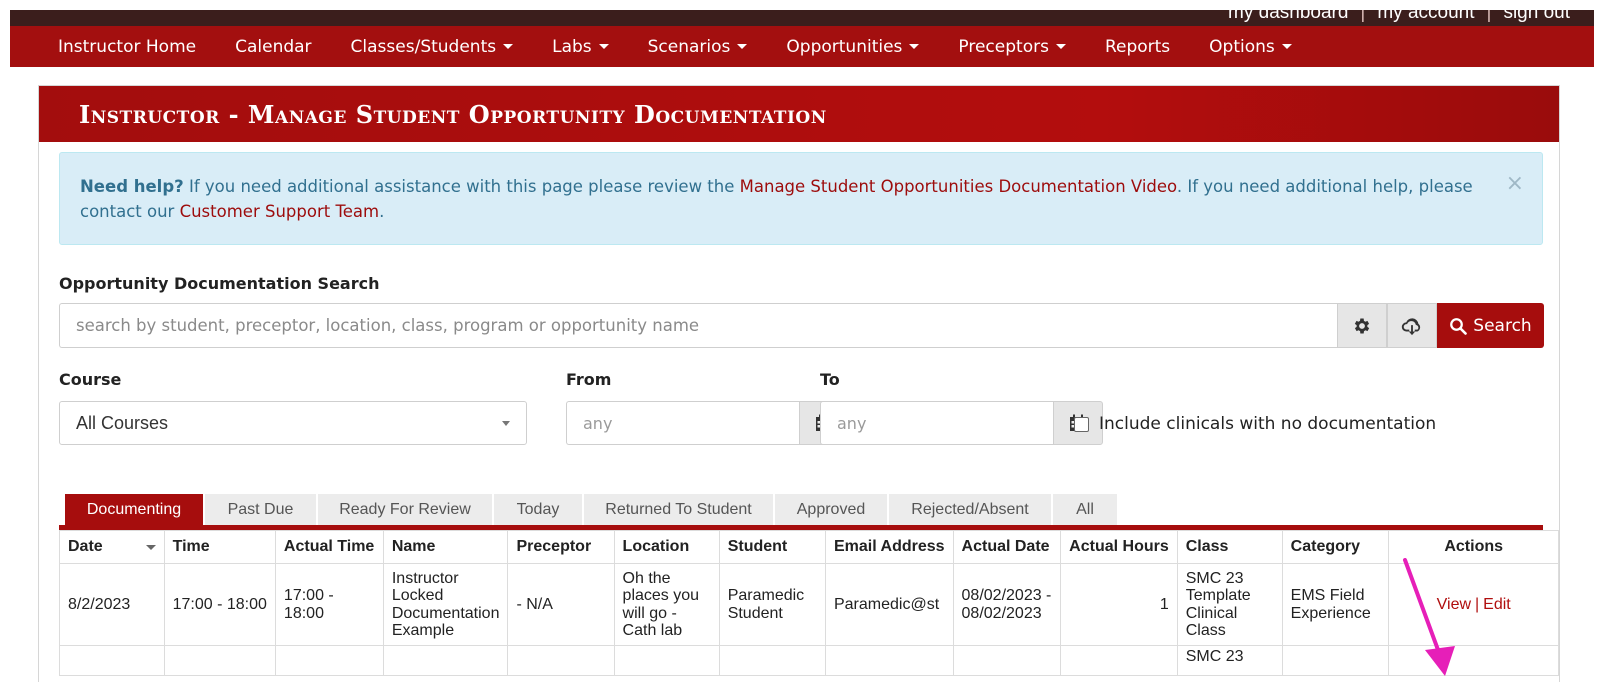 This screenshot has width=1604, height=682. I want to click on include-no-documentation-label: Include clinicals with no documentation, so click(1268, 424).